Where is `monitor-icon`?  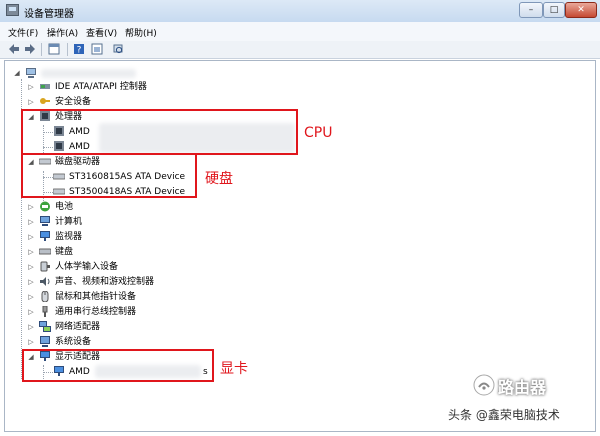 monitor-icon is located at coordinates (45, 236).